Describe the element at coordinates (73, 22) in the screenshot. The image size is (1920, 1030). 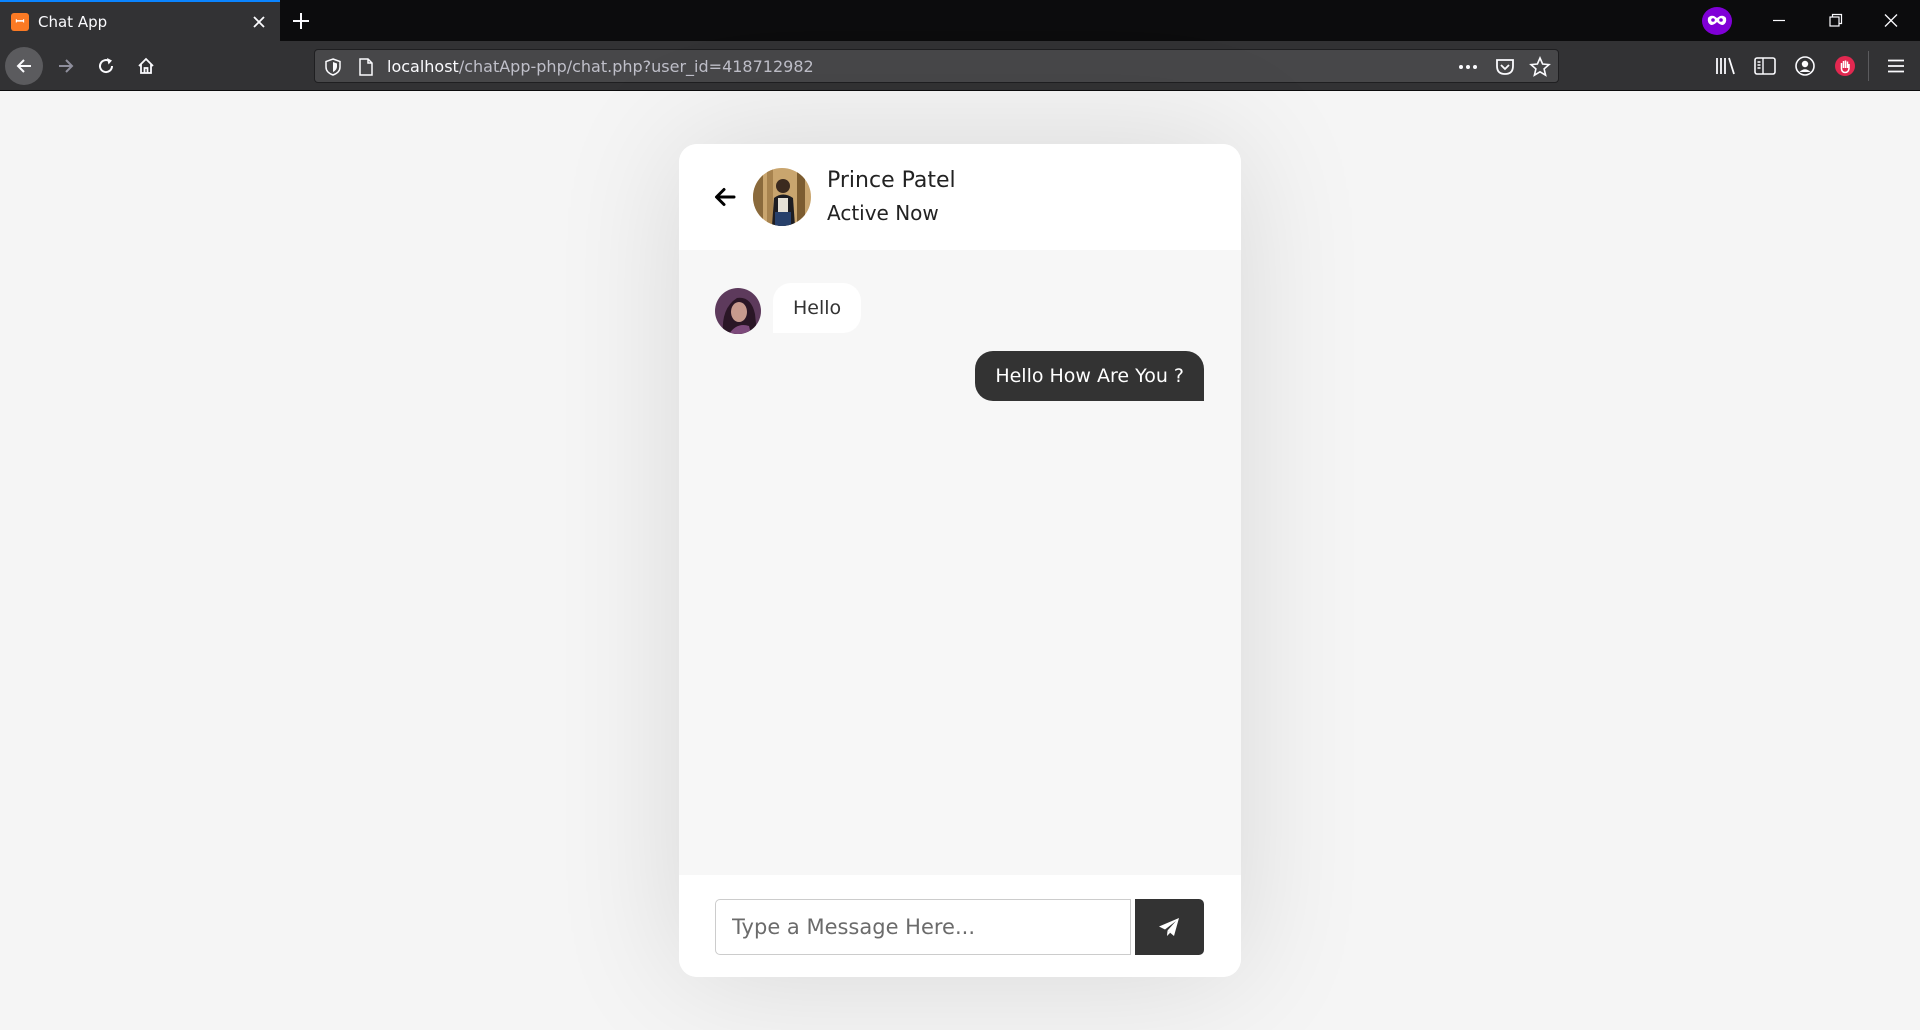
I see `tab-title: Chat App` at that location.